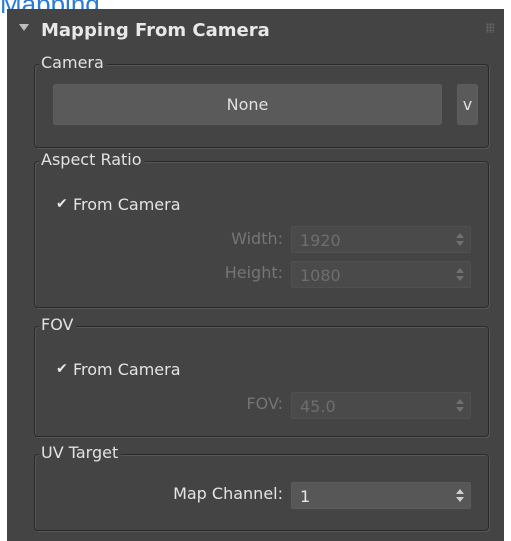  What do you see at coordinates (257, 238) in the screenshot?
I see `width-label: Width:` at bounding box center [257, 238].